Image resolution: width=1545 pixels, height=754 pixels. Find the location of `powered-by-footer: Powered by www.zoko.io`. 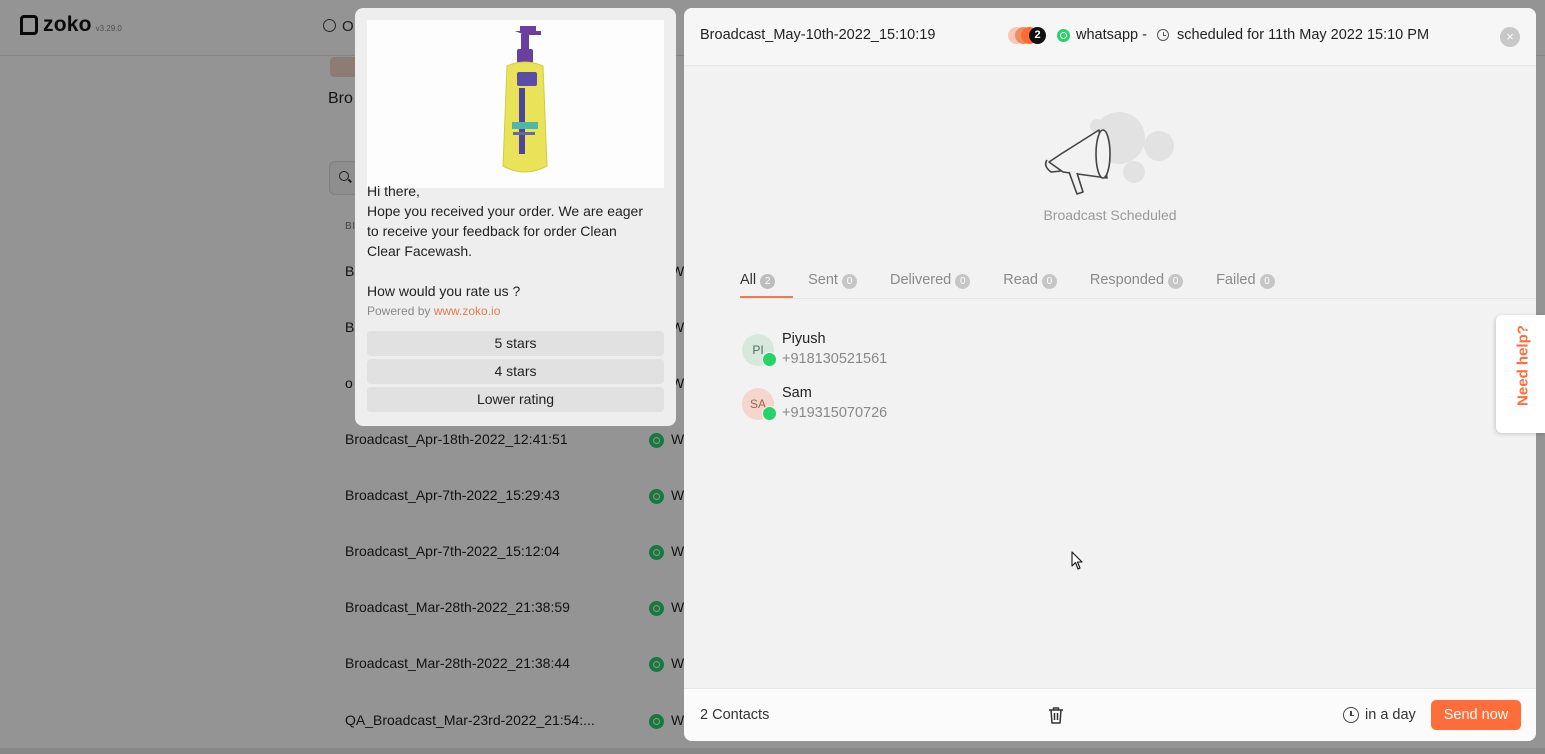

powered-by-footer: Powered by www.zoko.io is located at coordinates (433, 311).